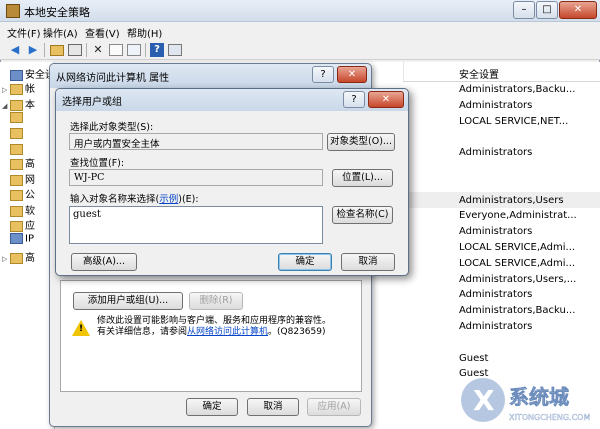 Image resolution: width=600 pixels, height=429 pixels. What do you see at coordinates (362, 215) in the screenshot?
I see `check-names-button: 检查名称(C)` at bounding box center [362, 215].